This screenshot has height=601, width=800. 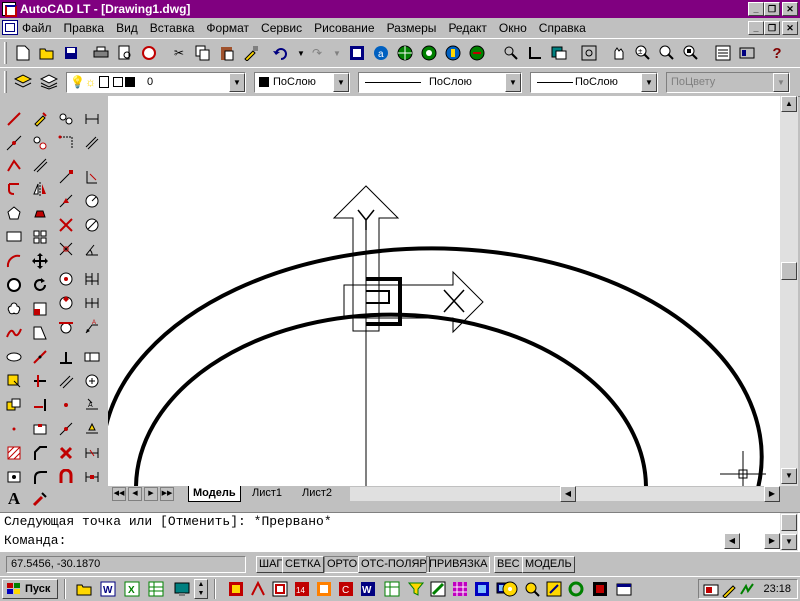 I want to click on layer-dropdown: 💡 ☼ 0 ▼, so click(x=156, y=82).